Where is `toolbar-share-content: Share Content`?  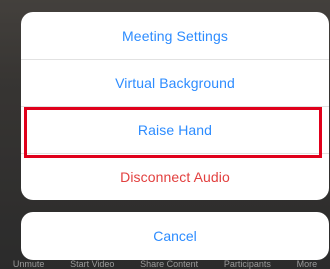
toolbar-share-content: Share Content is located at coordinates (169, 264).